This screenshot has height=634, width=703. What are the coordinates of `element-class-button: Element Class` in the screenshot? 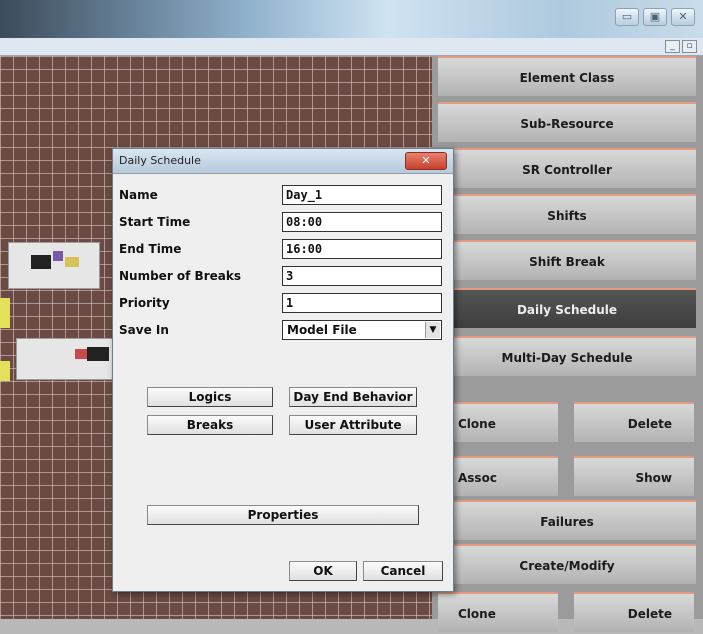 It's located at (567, 76).